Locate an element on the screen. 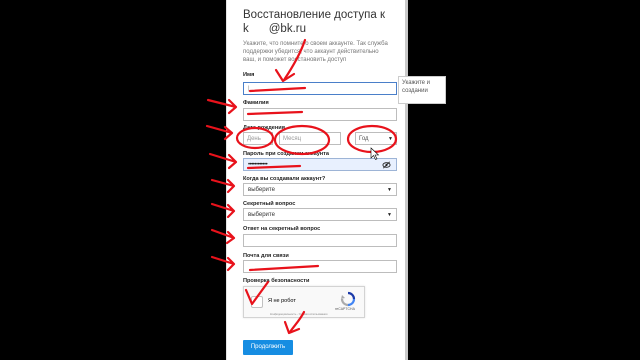 The image size is (640, 360). title-account-domain: @bk.ru is located at coordinates (287, 29).